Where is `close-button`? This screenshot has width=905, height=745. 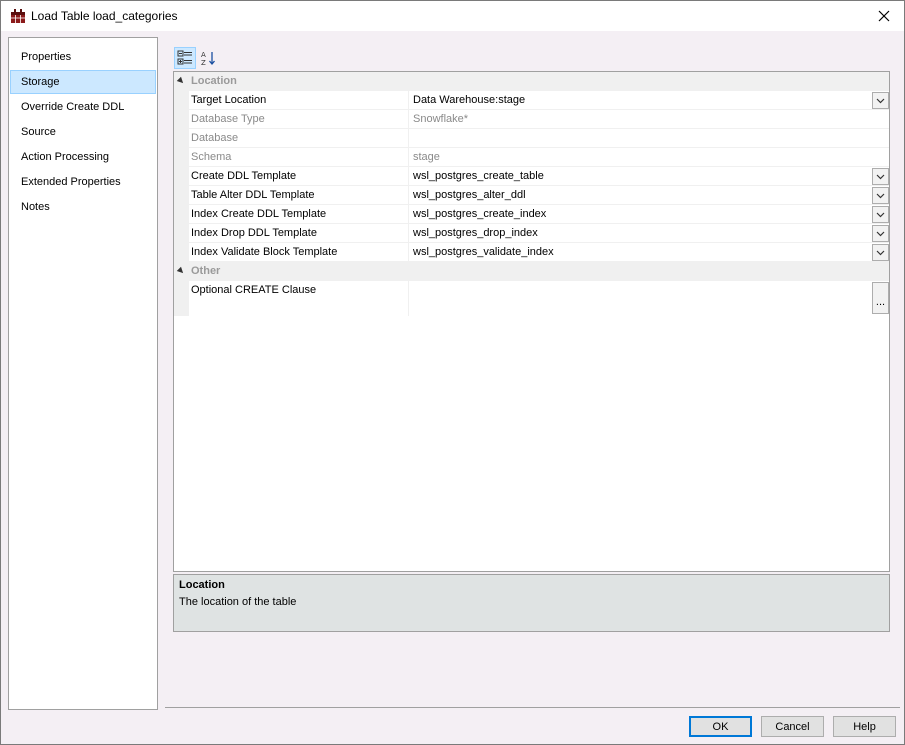
close-button is located at coordinates (884, 16).